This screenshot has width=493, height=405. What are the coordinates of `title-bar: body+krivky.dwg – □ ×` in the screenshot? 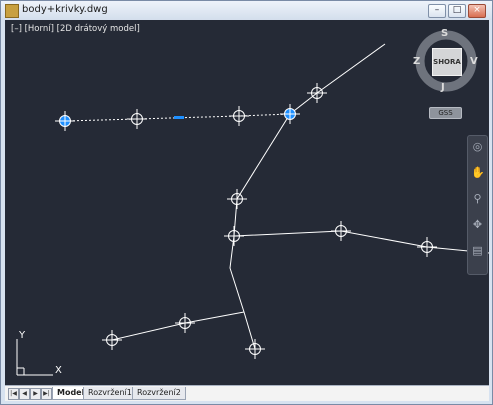 It's located at (246, 10).